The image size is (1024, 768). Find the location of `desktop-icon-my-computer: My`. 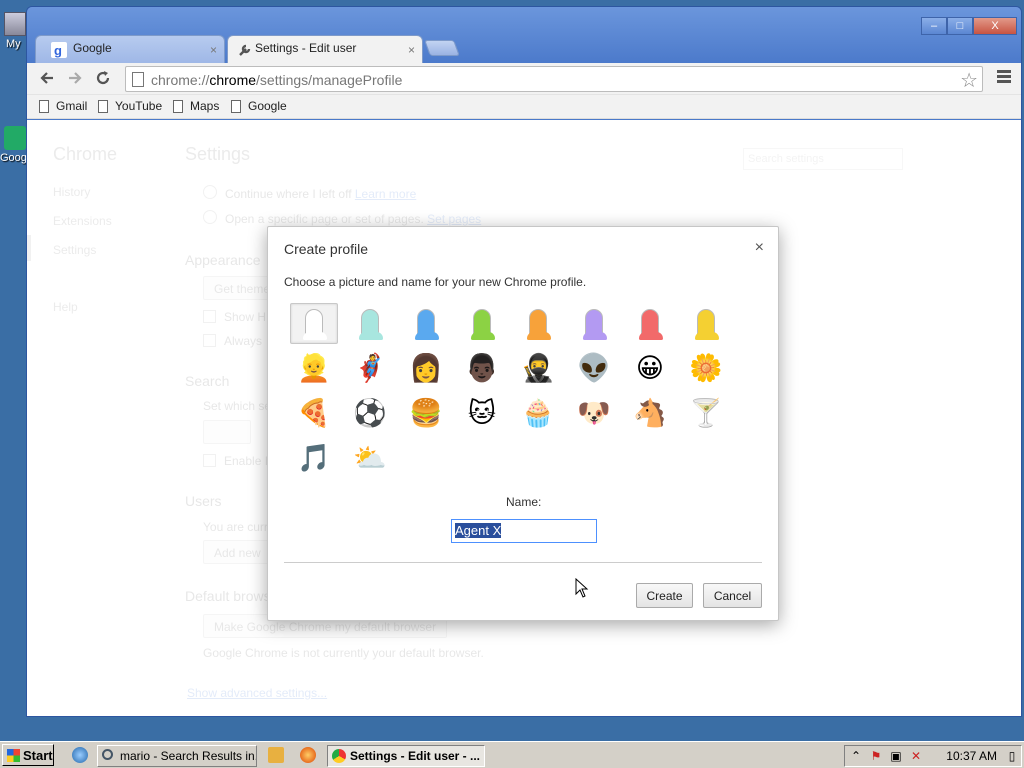

desktop-icon-my-computer: My is located at coordinates (14, 31).